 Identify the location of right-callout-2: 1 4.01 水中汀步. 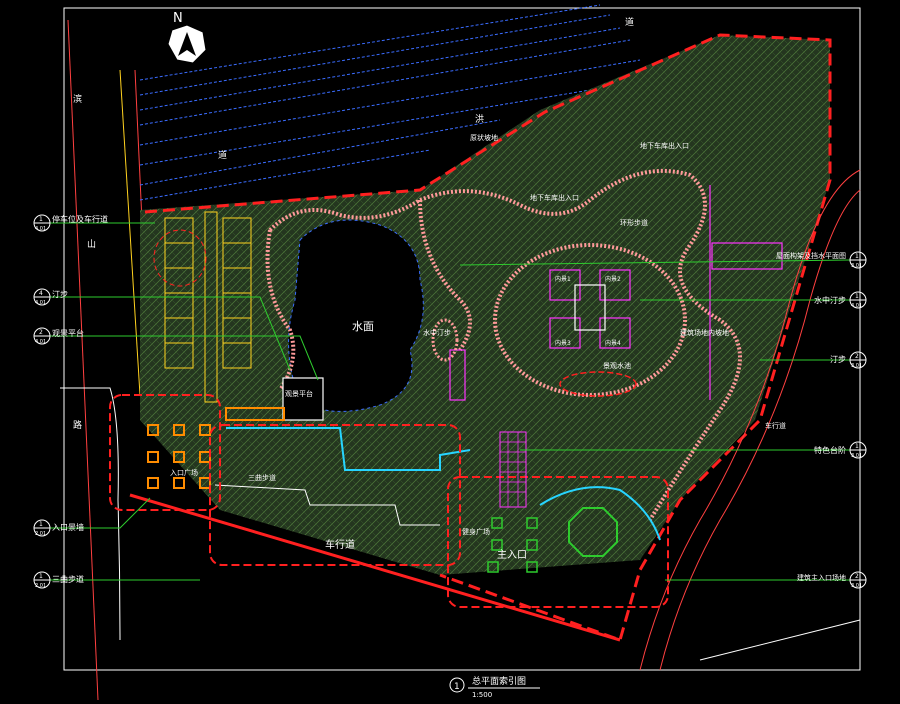
(840, 300).